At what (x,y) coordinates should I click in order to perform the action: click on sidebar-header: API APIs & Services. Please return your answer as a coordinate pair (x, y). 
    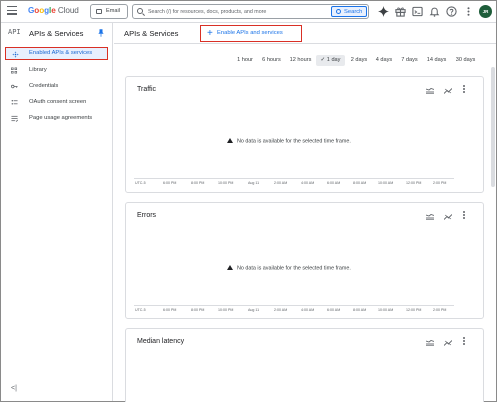
    Looking at the image, I should click on (57, 33).